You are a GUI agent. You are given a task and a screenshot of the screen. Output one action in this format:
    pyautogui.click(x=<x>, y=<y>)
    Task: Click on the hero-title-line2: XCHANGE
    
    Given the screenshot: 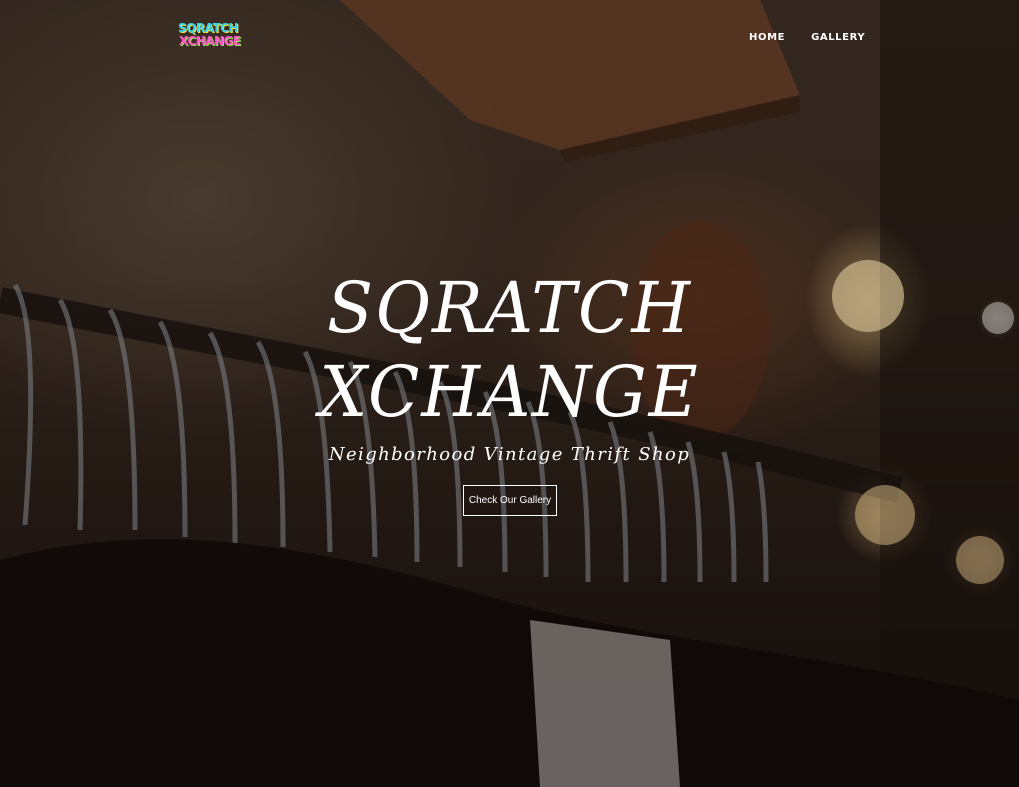 What is the action you would take?
    pyautogui.click(x=509, y=392)
    